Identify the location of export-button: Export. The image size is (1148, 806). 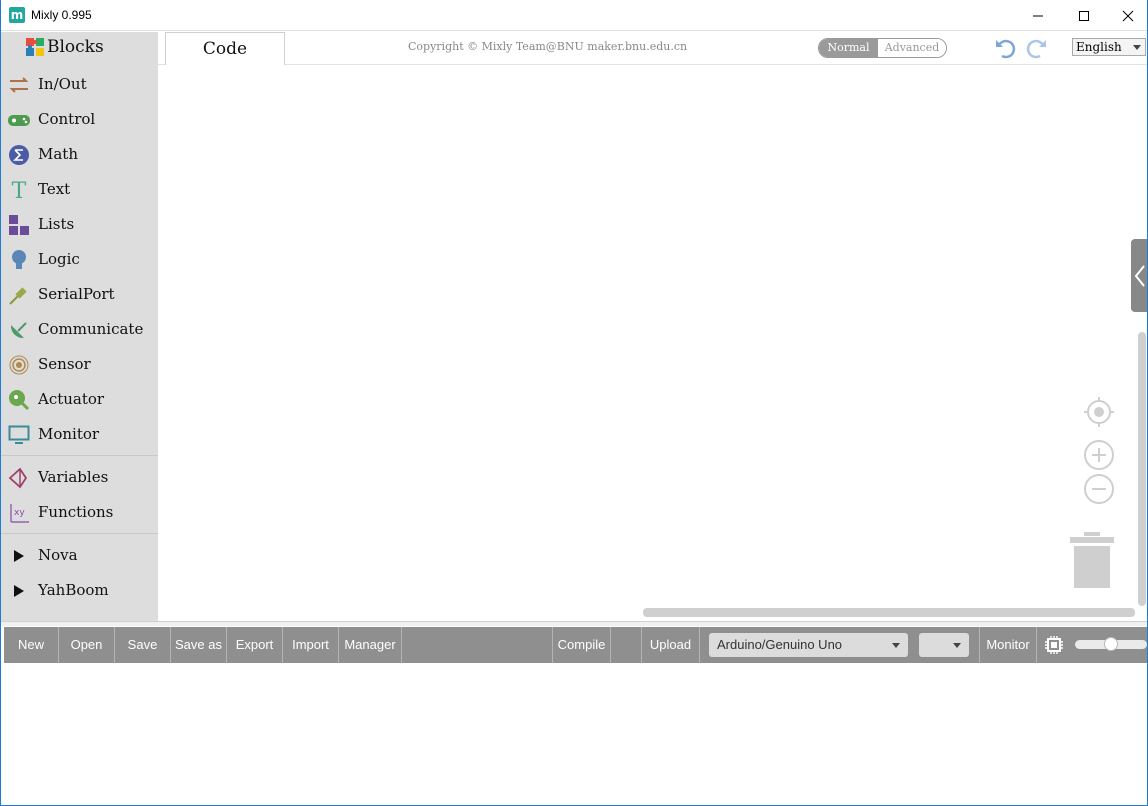
(255, 645).